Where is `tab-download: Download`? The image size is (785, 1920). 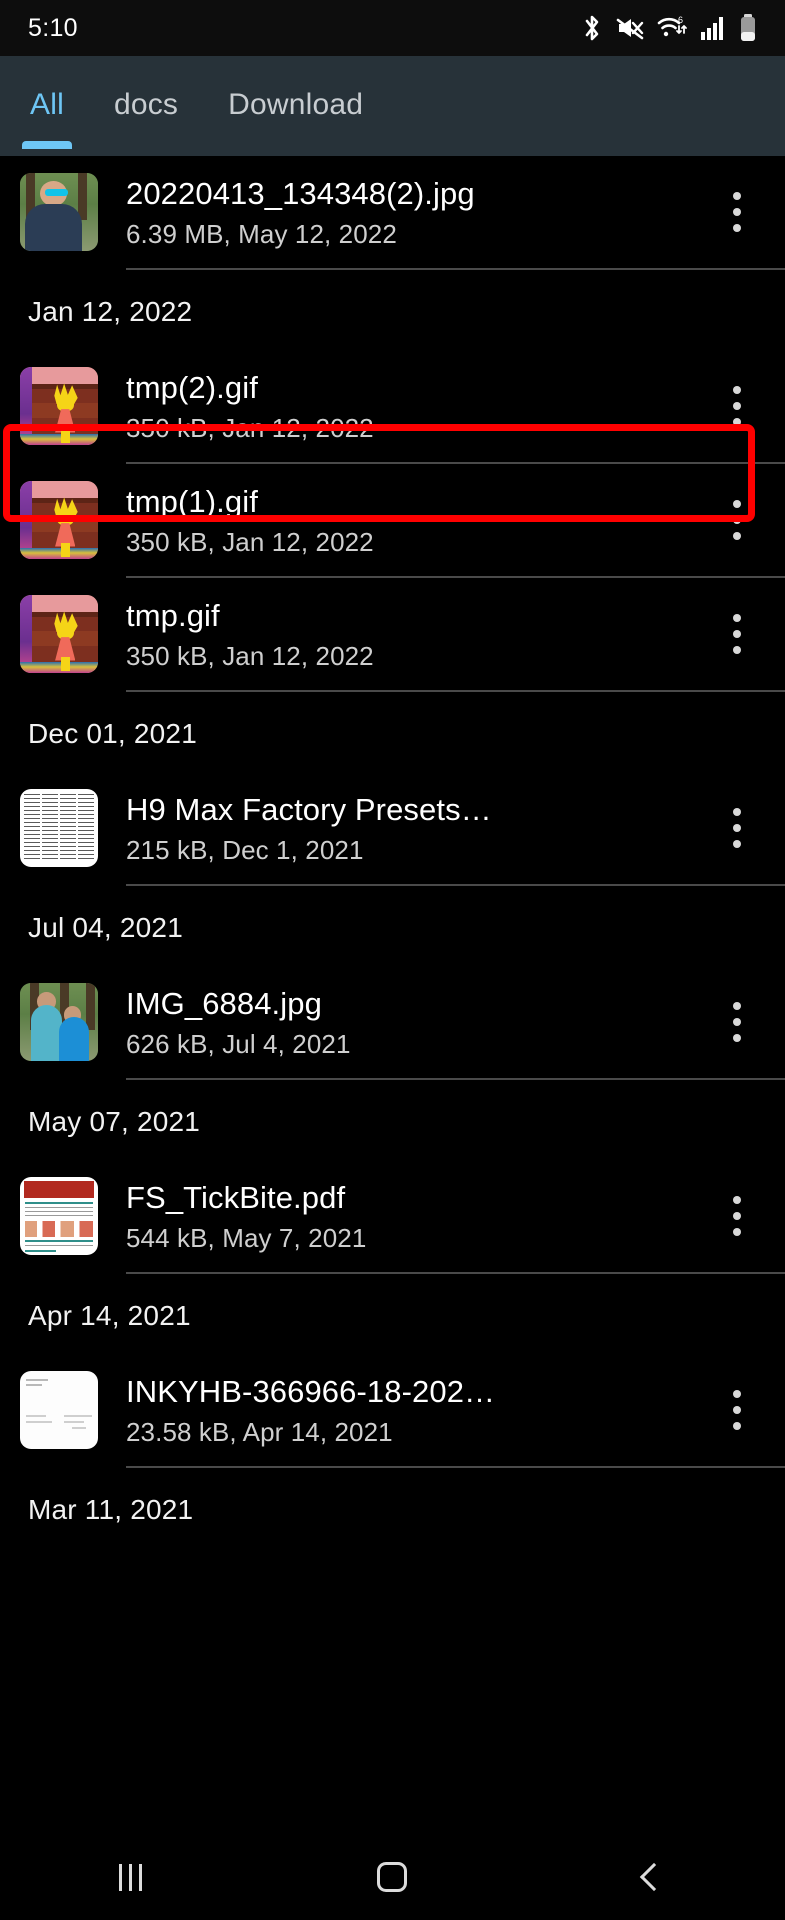 tab-download: Download is located at coordinates (295, 106).